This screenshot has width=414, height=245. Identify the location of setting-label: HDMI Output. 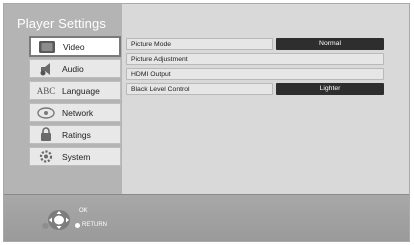
(255, 74).